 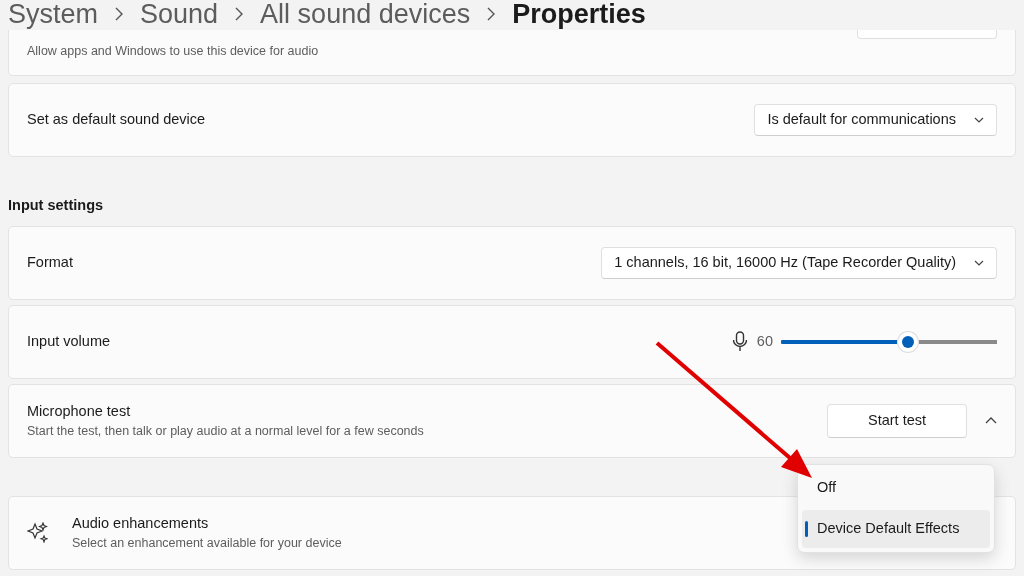 What do you see at coordinates (117, 120) in the screenshot?
I see `setting-title: Set as default sound device` at bounding box center [117, 120].